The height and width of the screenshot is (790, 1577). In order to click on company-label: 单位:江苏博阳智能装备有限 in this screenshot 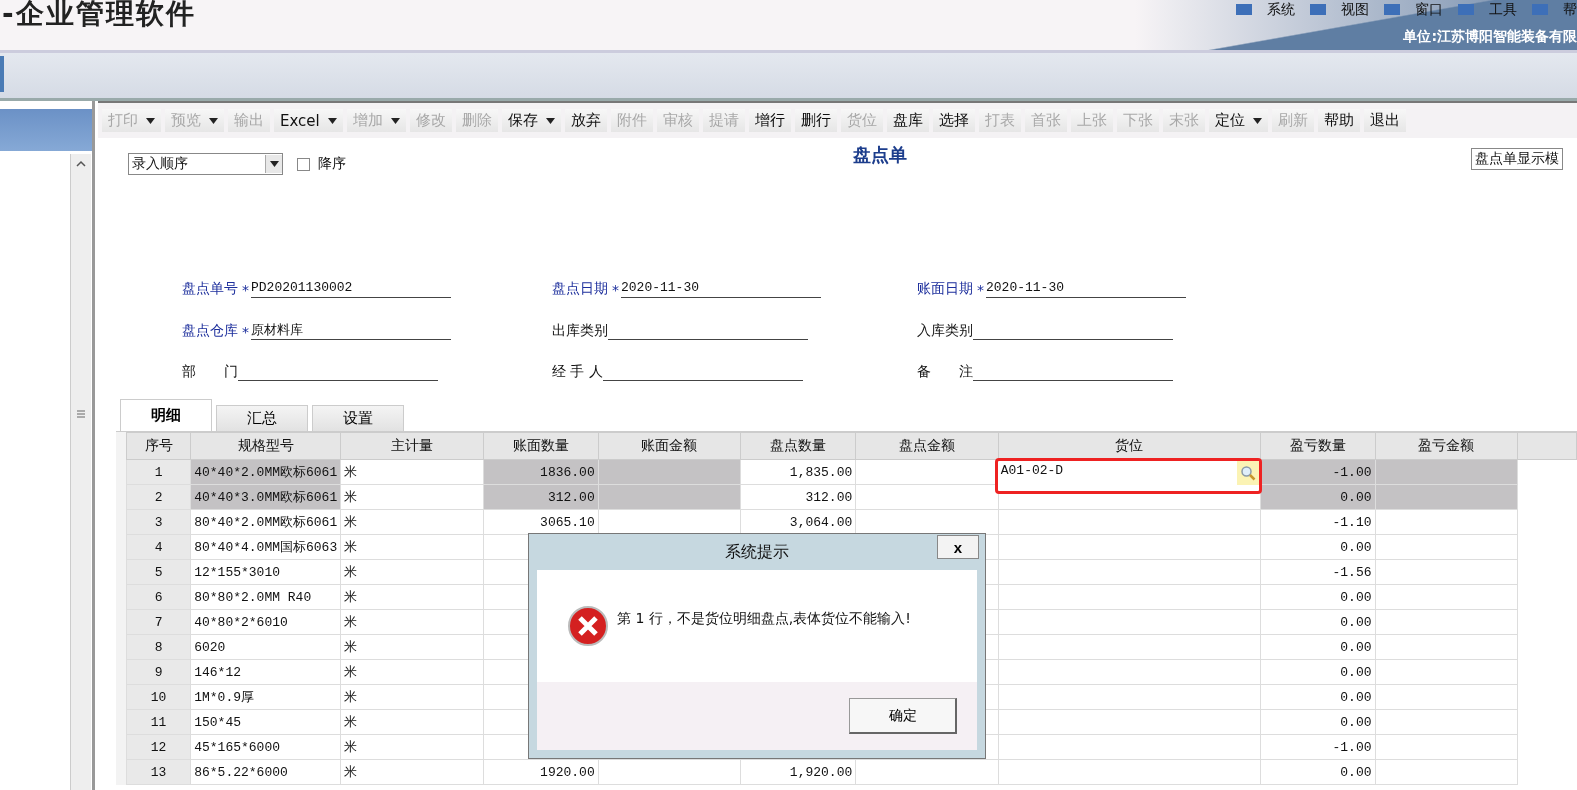, I will do `click(1490, 37)`.